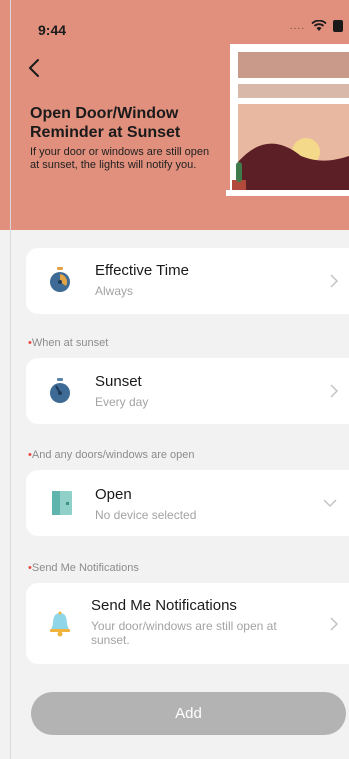 This screenshot has height=759, width=349. I want to click on chevron-left-icon, so click(36, 68).